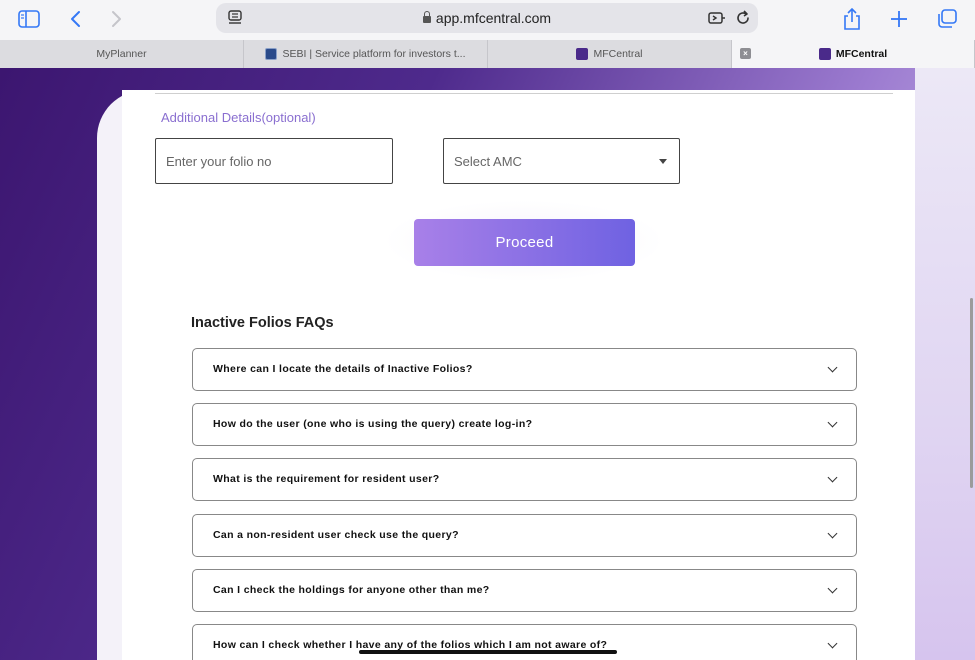  I want to click on url-text: app.mfcentral.com, so click(487, 18).